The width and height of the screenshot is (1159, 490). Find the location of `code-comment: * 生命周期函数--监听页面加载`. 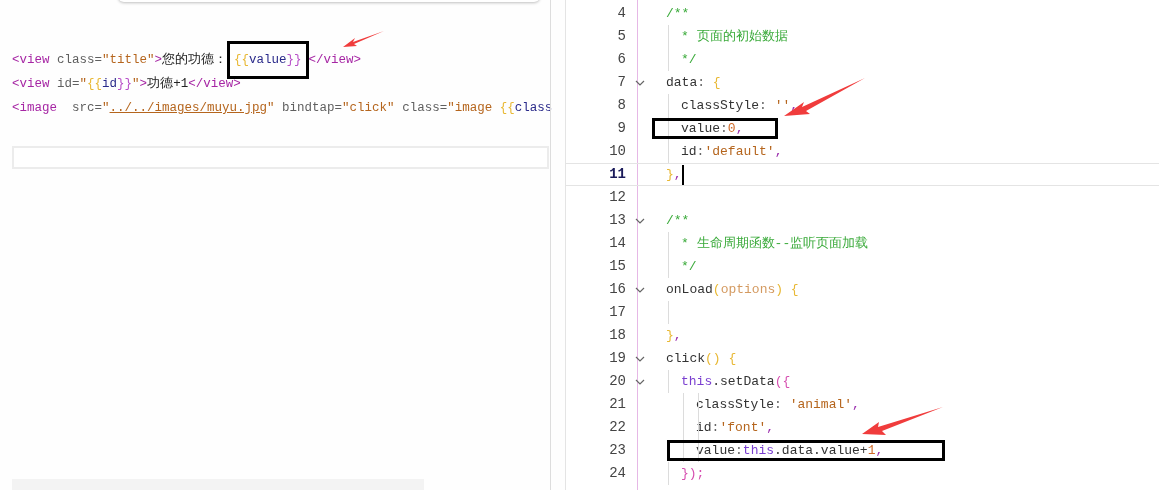

code-comment: * 生命周期函数--监听页面加载 is located at coordinates (775, 244).